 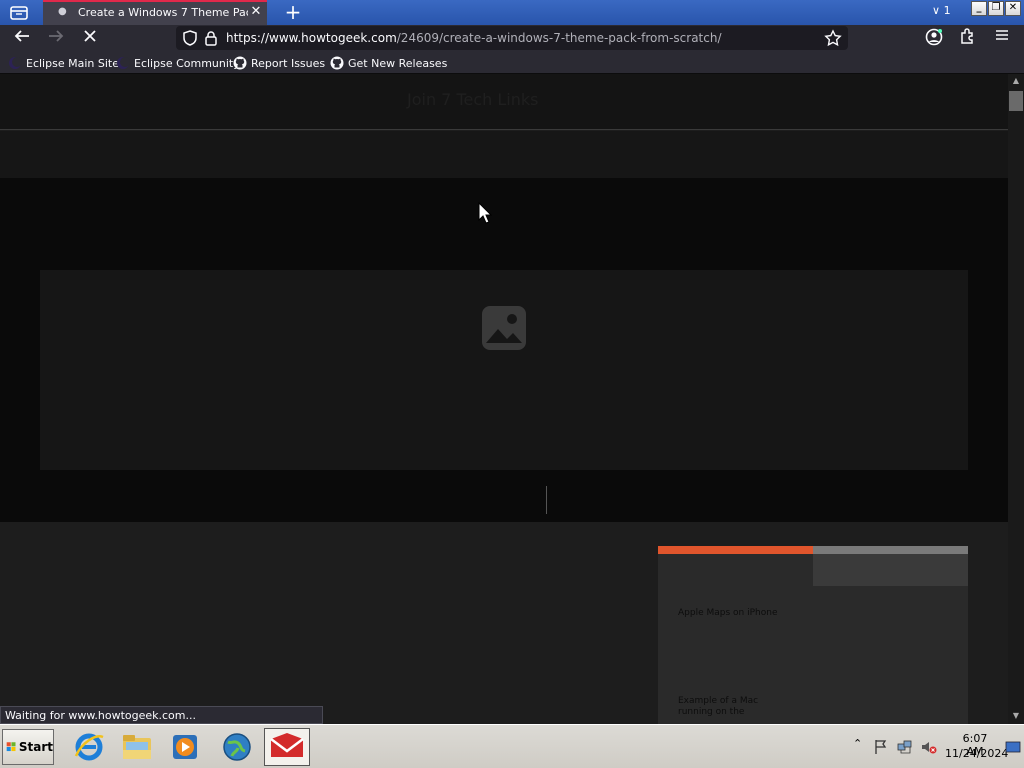 I want to click on tab-active: ● Create a Windows 7 Theme Pack Fi ✕, so click(x=155, y=12).